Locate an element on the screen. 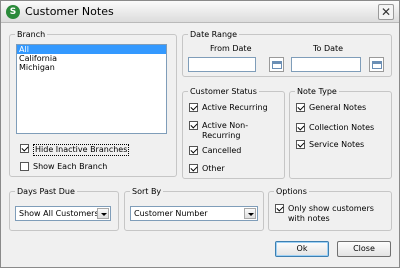  service-notes-check-icon is located at coordinates (300, 144).